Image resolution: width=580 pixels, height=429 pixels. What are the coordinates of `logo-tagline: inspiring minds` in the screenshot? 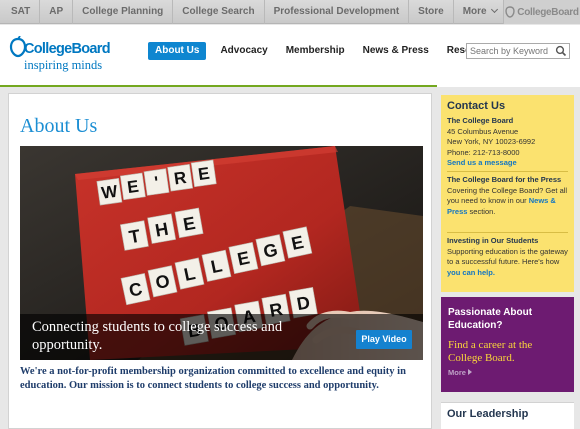 It's located at (63, 65).